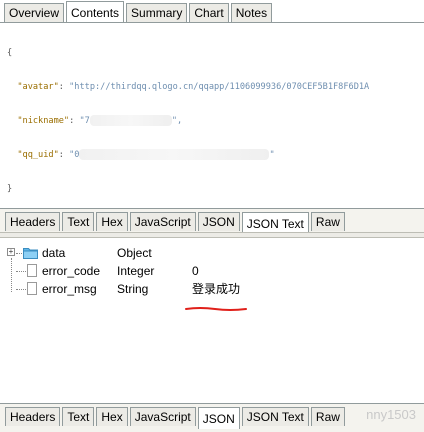  Describe the element at coordinates (34, 12) in the screenshot. I see `tab-overview: Overview` at that location.